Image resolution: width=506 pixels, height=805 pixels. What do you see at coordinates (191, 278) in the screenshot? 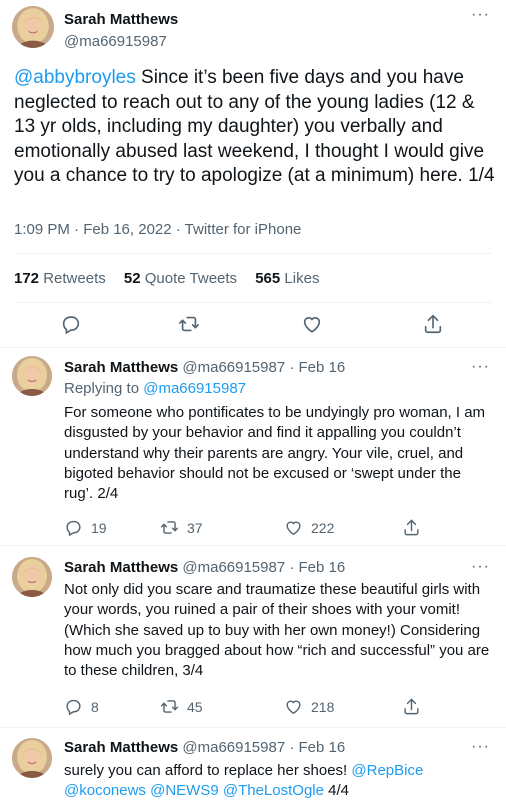
I see `quotes-label: Quote Tweets` at bounding box center [191, 278].